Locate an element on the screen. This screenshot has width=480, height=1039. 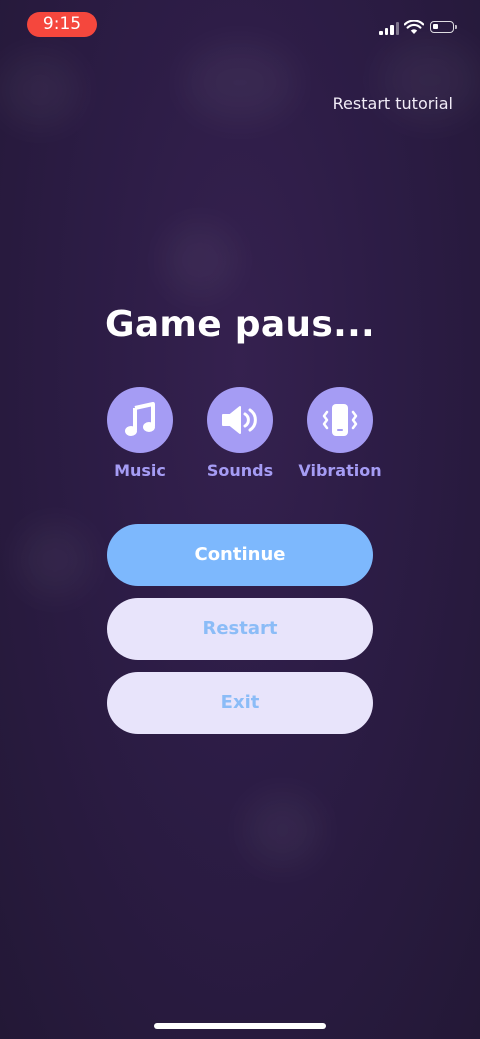
music-toggle: Music is located at coordinates (140, 433).